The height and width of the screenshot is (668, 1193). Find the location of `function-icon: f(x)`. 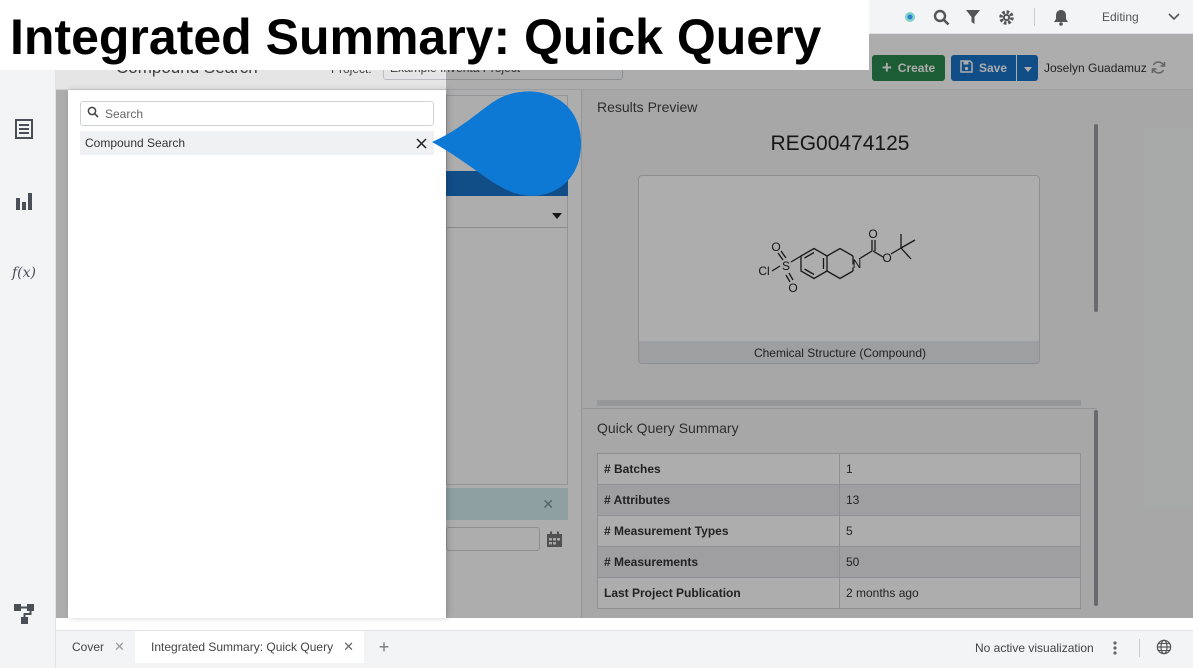

function-icon: f(x) is located at coordinates (24, 273).